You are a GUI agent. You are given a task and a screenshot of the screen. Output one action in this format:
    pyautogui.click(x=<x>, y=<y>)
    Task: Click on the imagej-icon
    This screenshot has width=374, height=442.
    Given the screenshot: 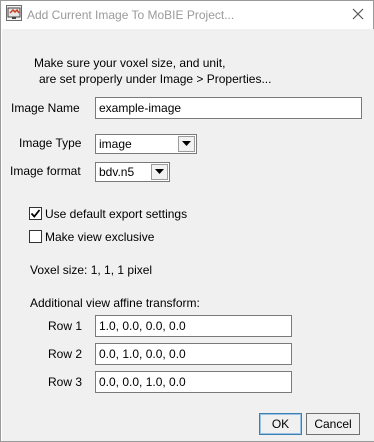 What is the action you would take?
    pyautogui.click(x=14, y=13)
    